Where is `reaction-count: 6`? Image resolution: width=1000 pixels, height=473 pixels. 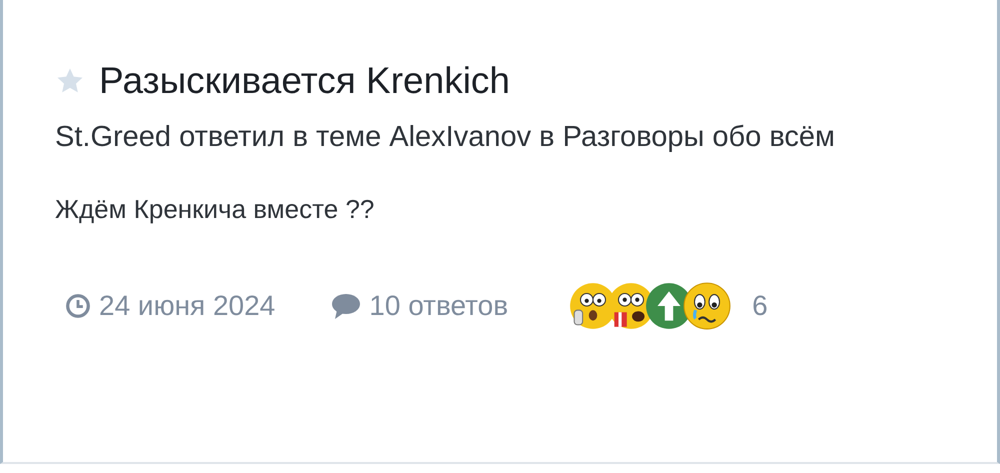
reaction-count: 6 is located at coordinates (760, 306).